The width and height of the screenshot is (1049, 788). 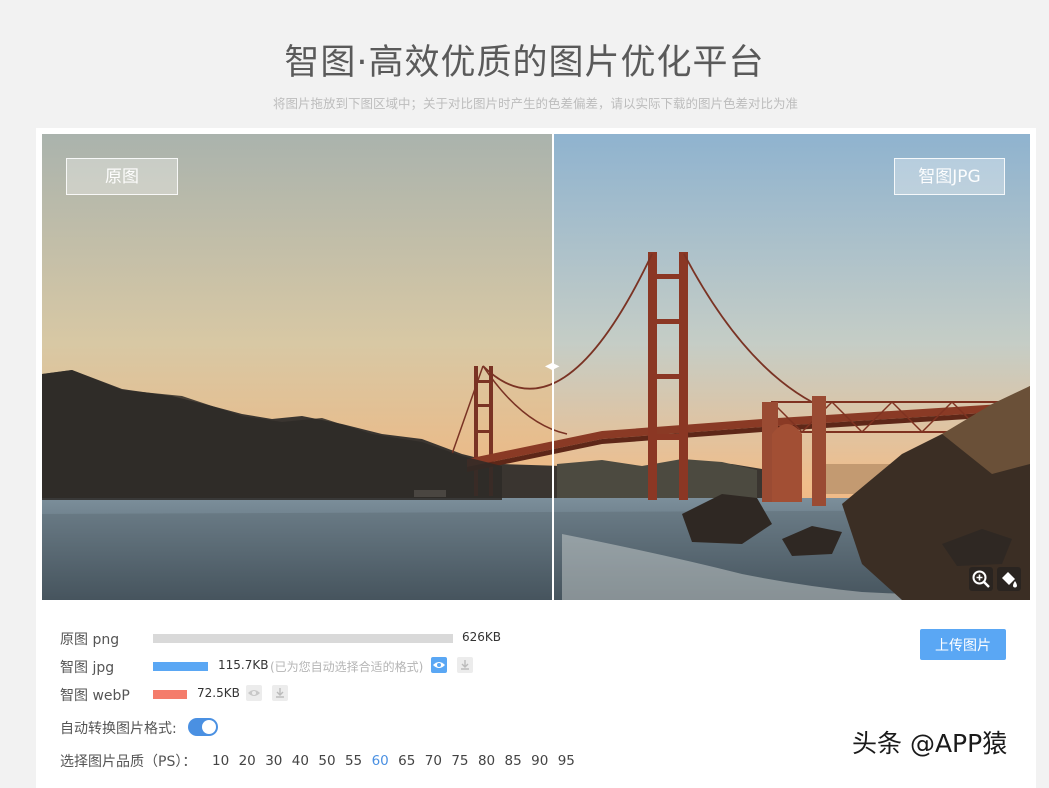 What do you see at coordinates (491, 761) in the screenshot?
I see `quality-option: 80` at bounding box center [491, 761].